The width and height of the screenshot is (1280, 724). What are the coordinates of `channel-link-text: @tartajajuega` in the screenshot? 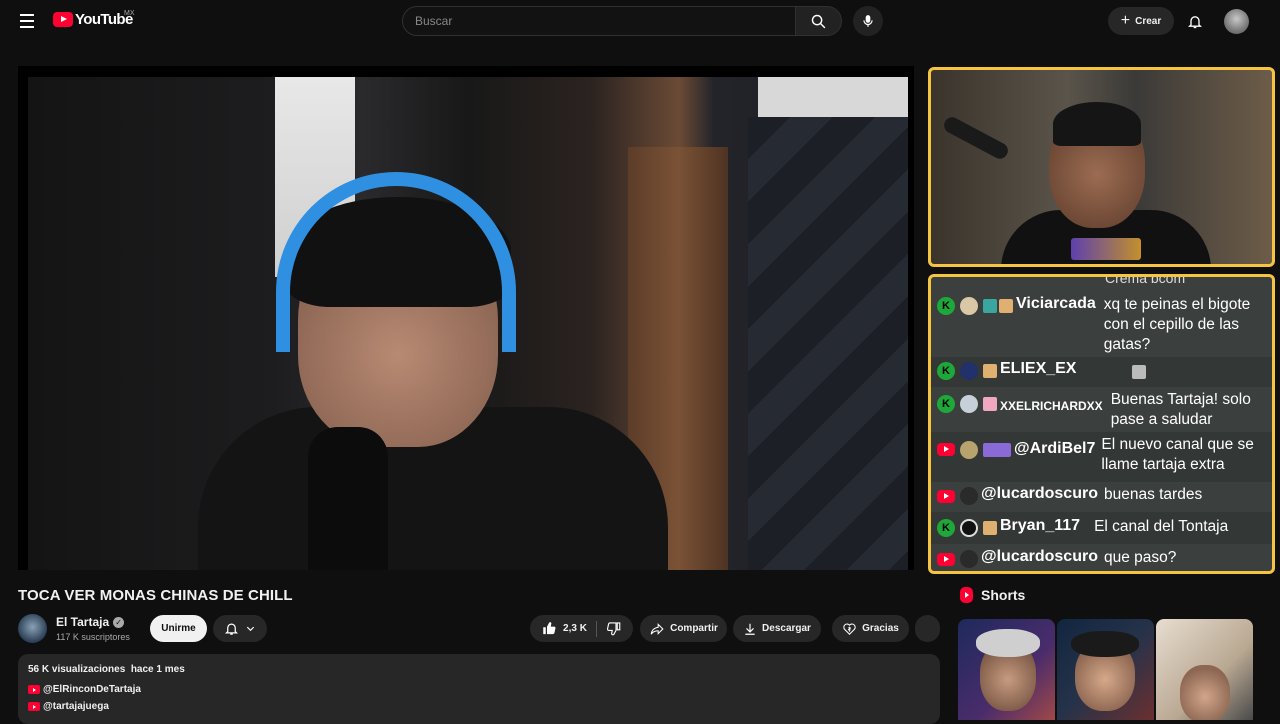 It's located at (76, 706).